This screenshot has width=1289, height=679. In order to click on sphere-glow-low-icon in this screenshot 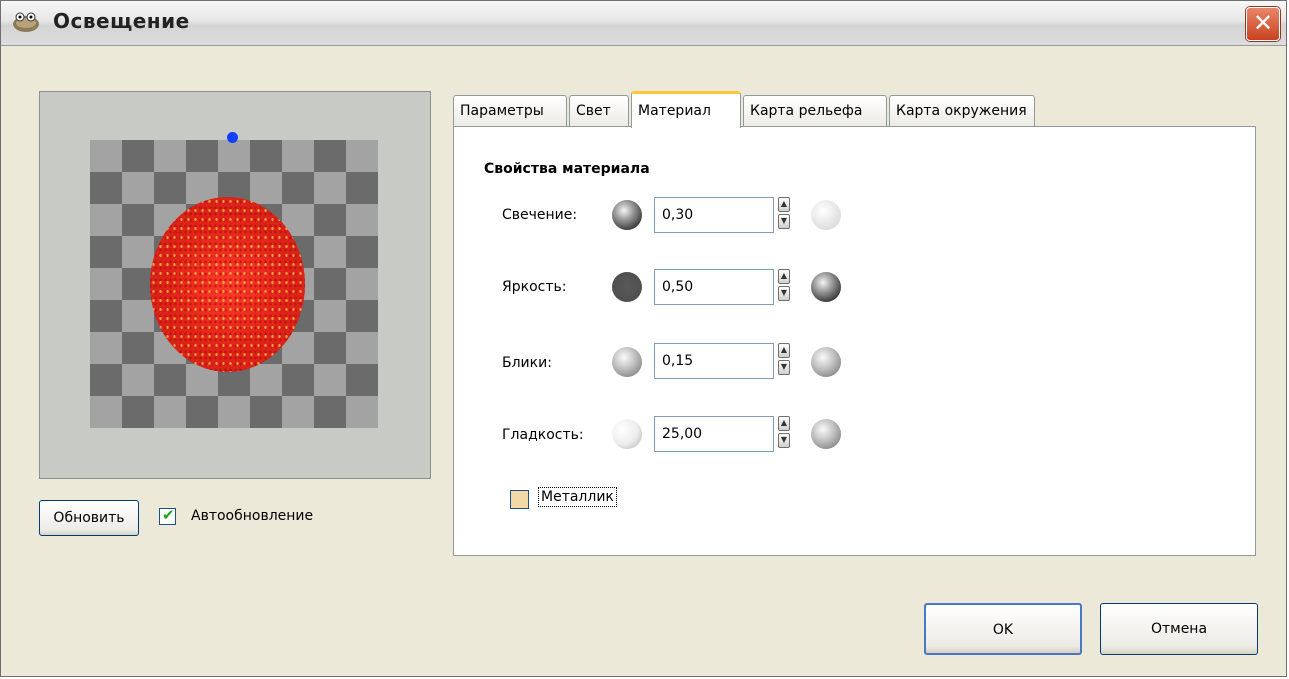, I will do `click(627, 215)`.